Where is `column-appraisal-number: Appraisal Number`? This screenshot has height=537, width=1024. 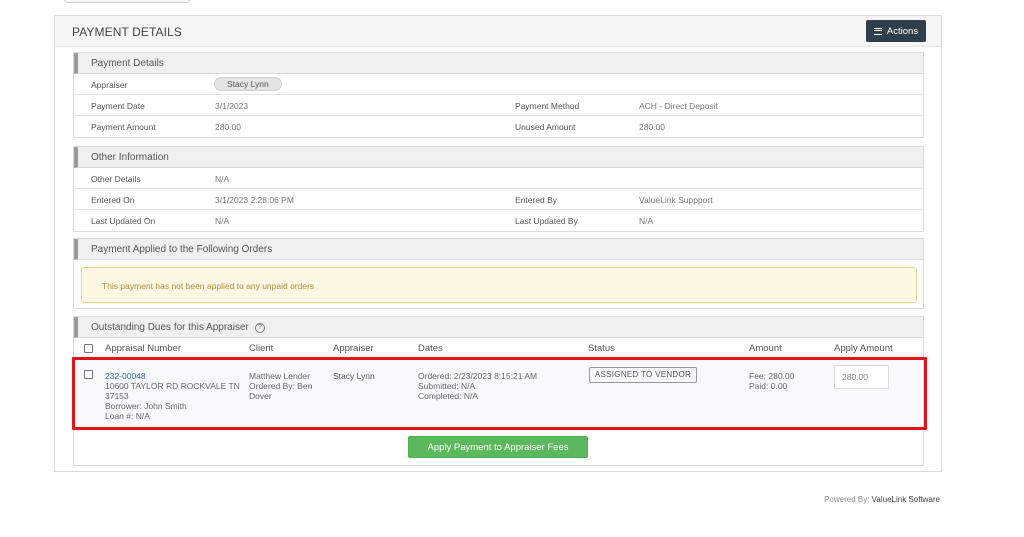
column-appraisal-number: Appraisal Number is located at coordinates (143, 348).